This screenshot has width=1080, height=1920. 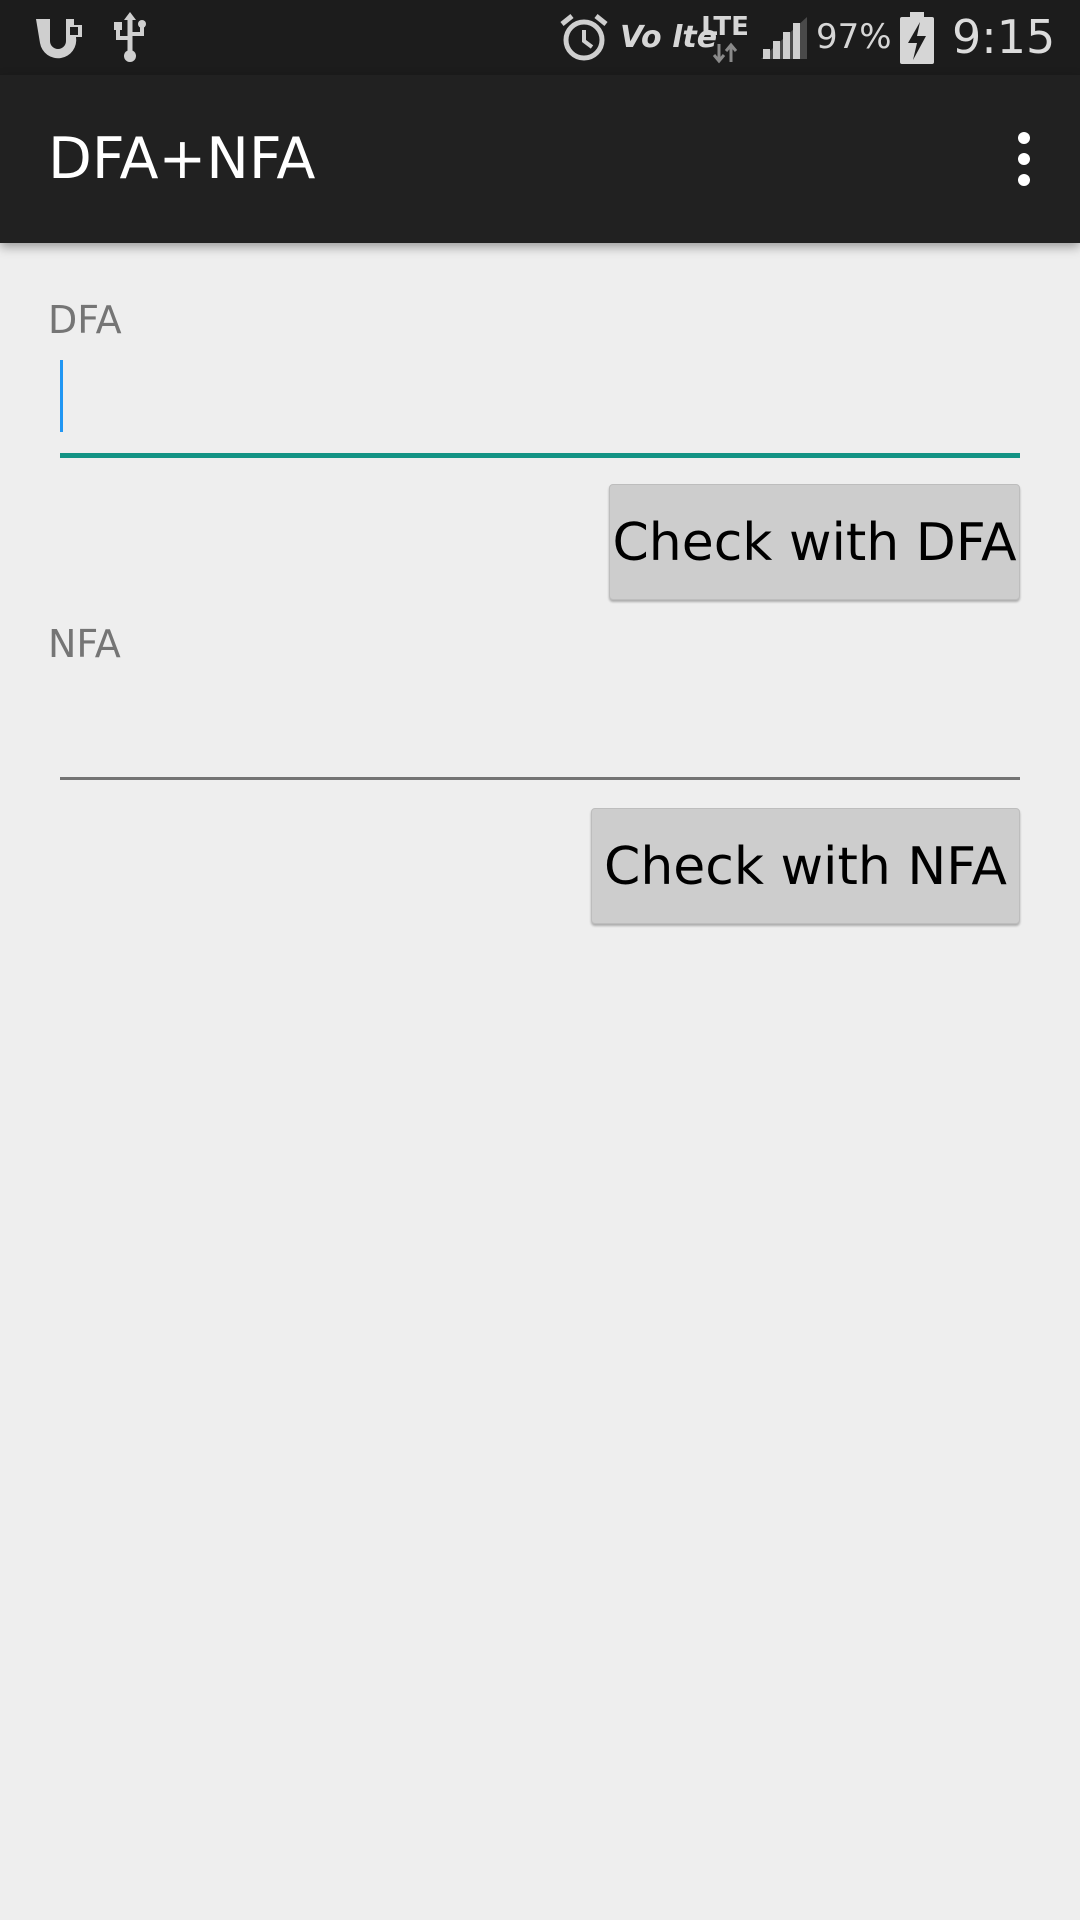 What do you see at coordinates (784, 37) in the screenshot?
I see `signal-icon` at bounding box center [784, 37].